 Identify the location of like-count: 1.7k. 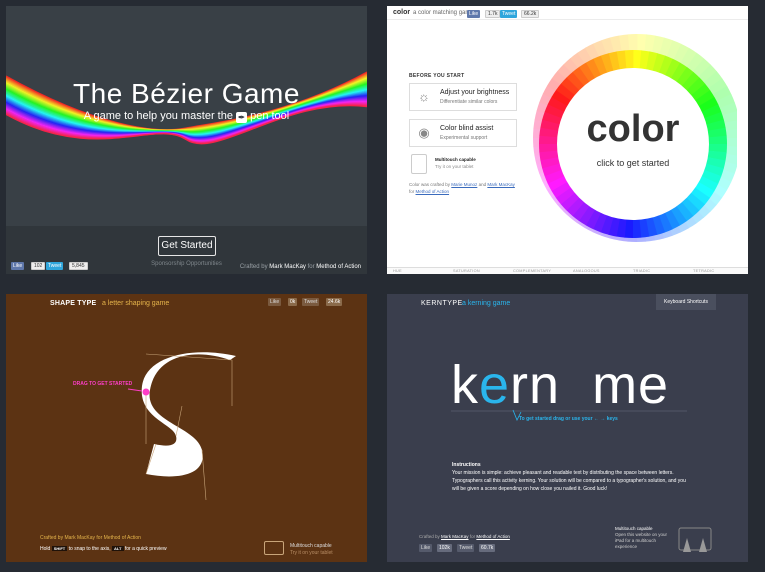
(493, 14).